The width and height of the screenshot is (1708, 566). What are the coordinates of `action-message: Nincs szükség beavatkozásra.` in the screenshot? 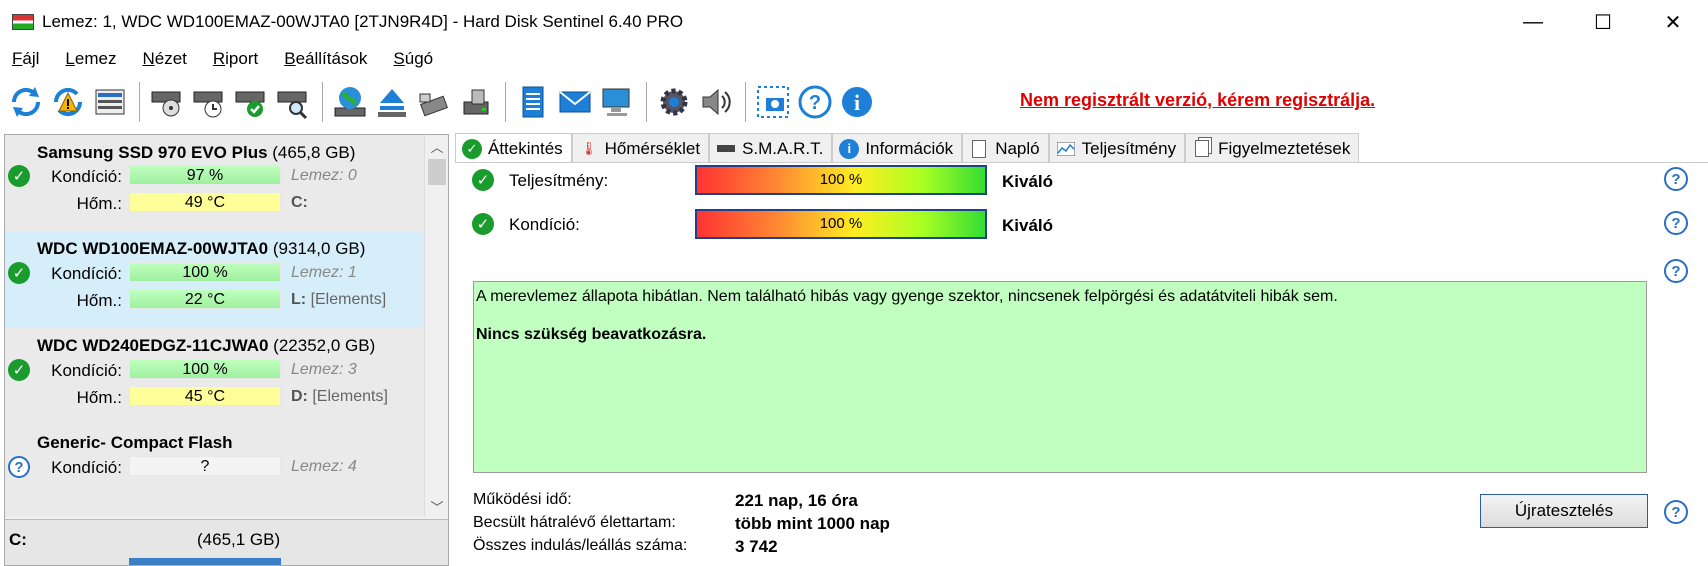 It's located at (591, 334).